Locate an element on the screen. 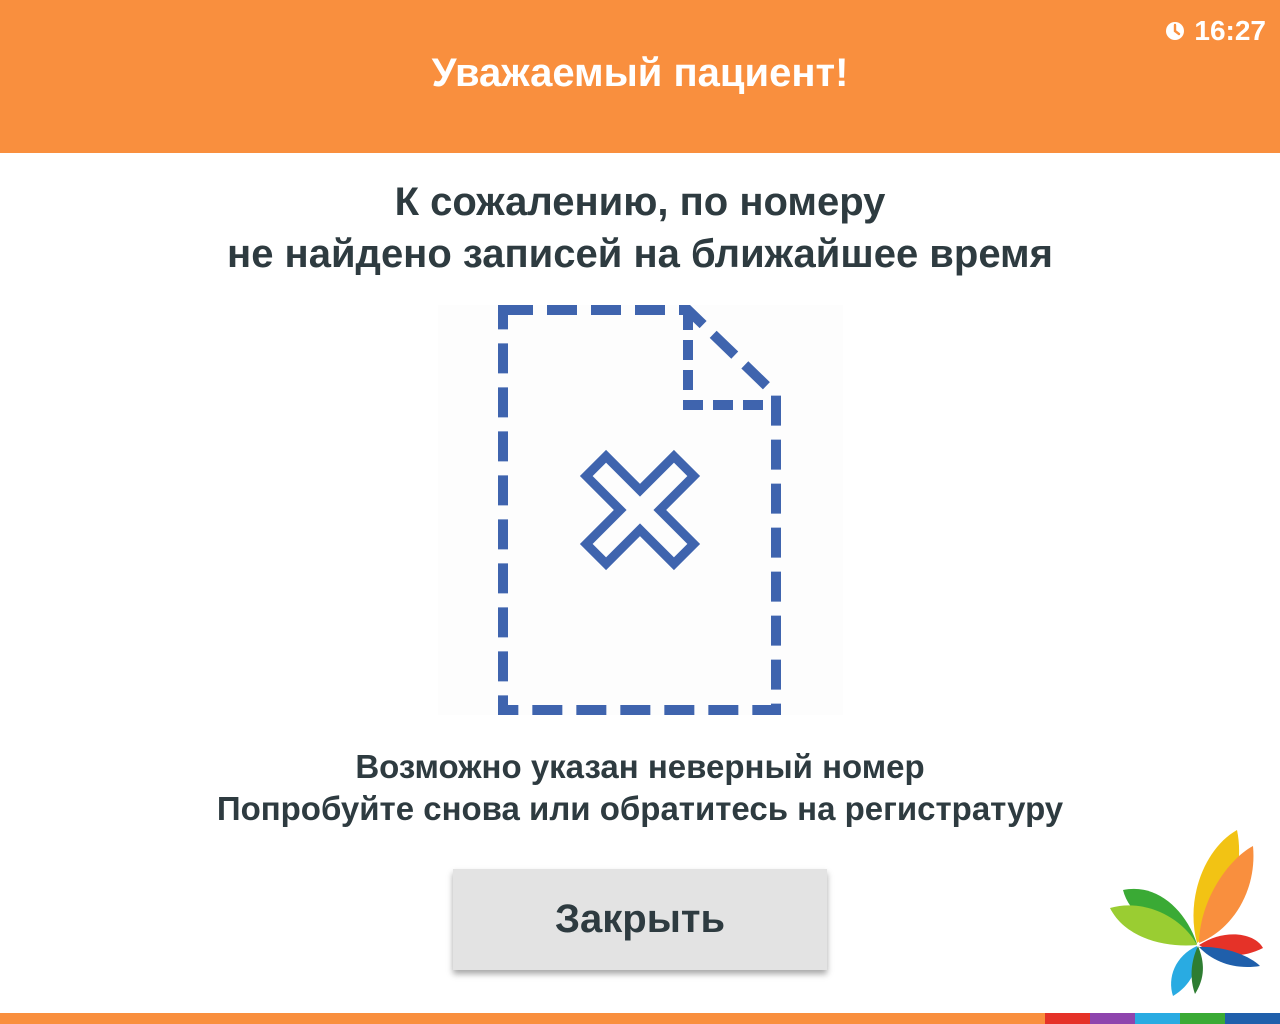 The height and width of the screenshot is (1024, 1280). document-not-found-icon is located at coordinates (639, 510).